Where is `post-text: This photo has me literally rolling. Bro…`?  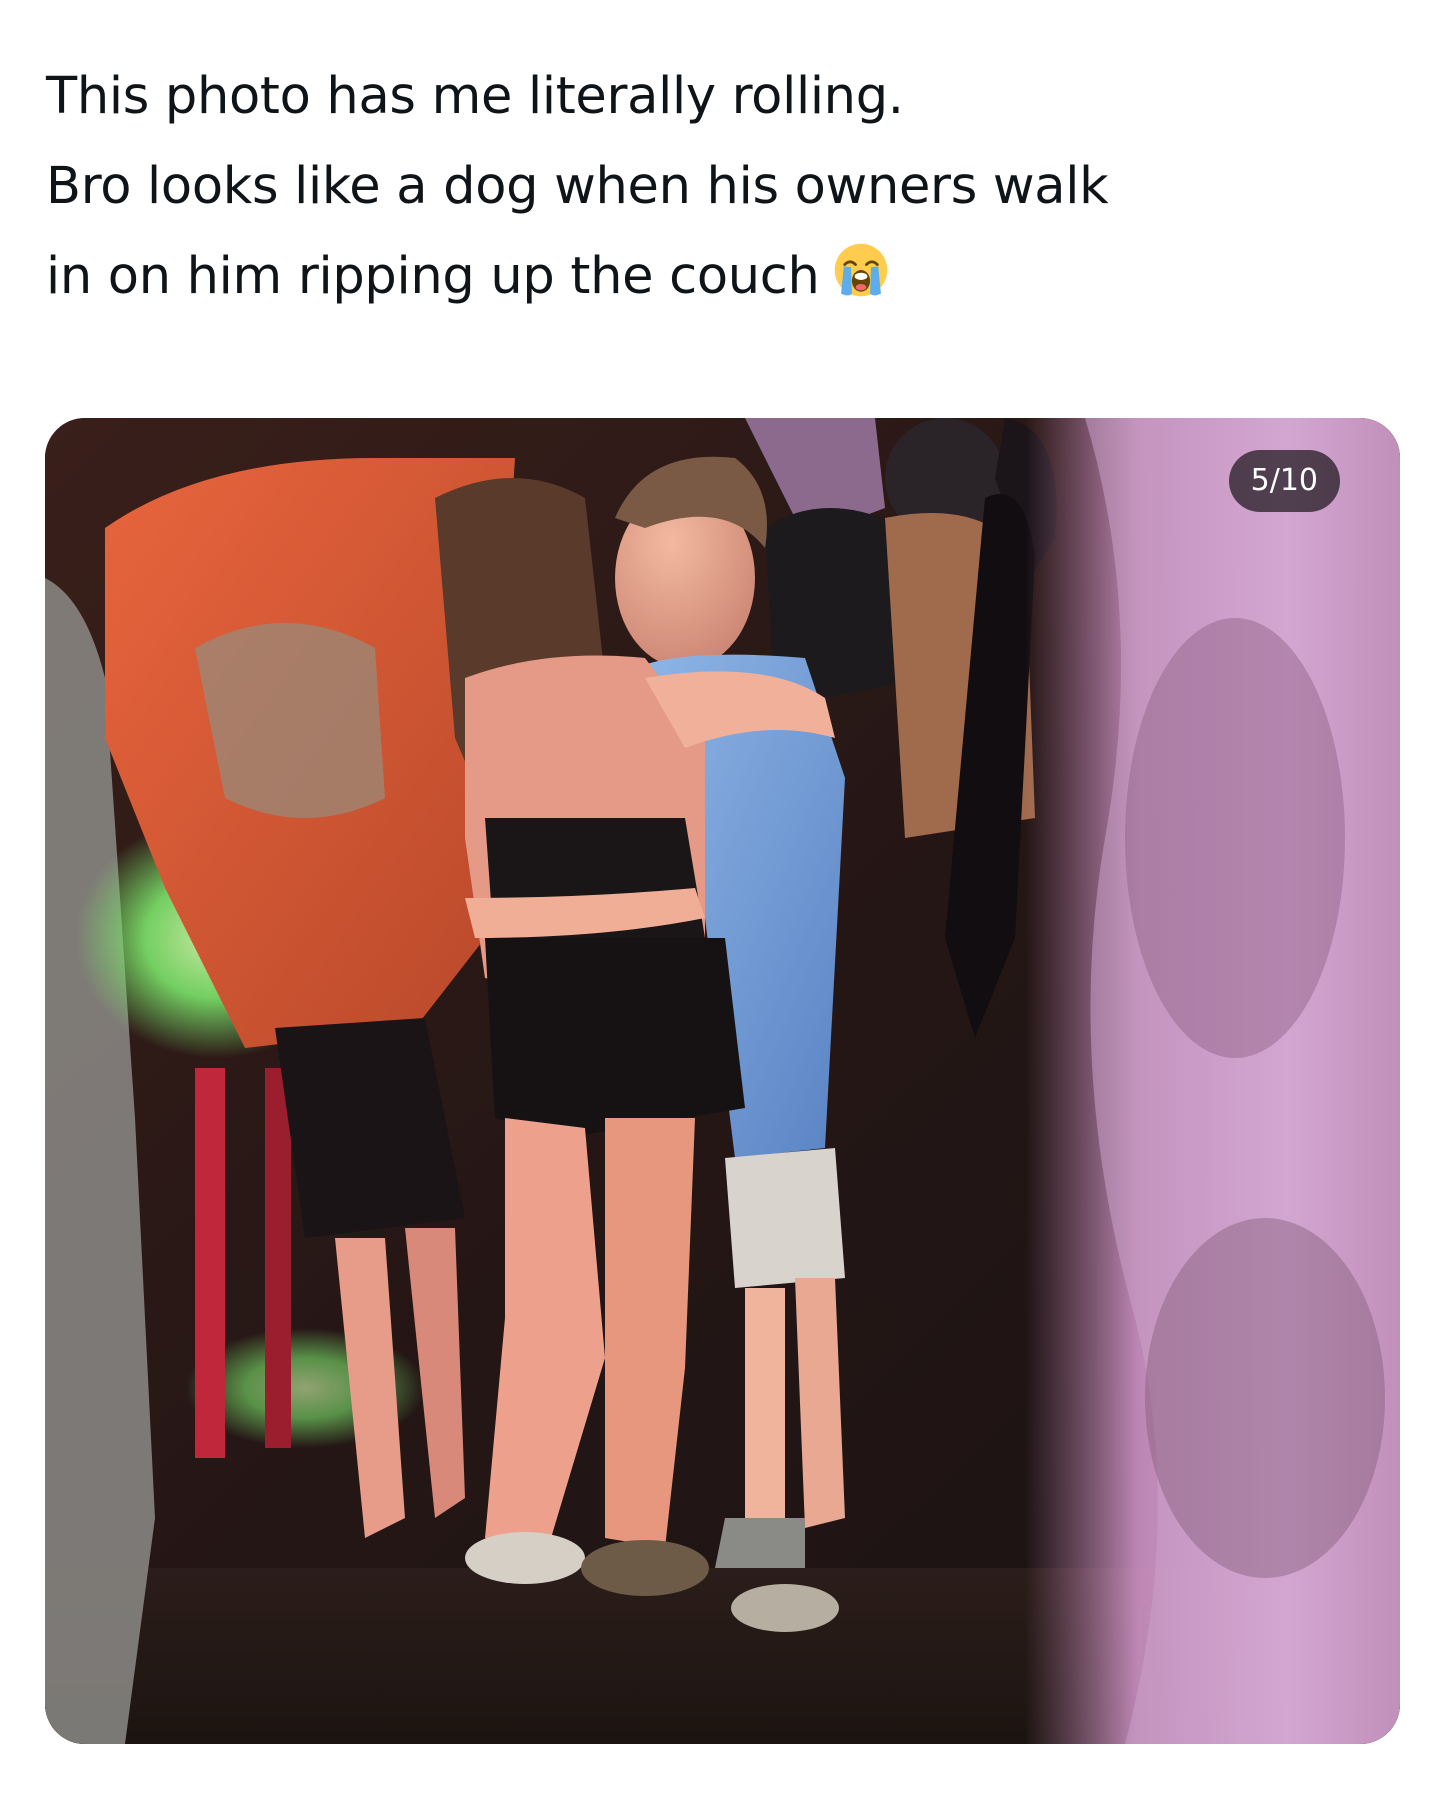 post-text: This photo has me literally rolling. Bro… is located at coordinates (726, 190).